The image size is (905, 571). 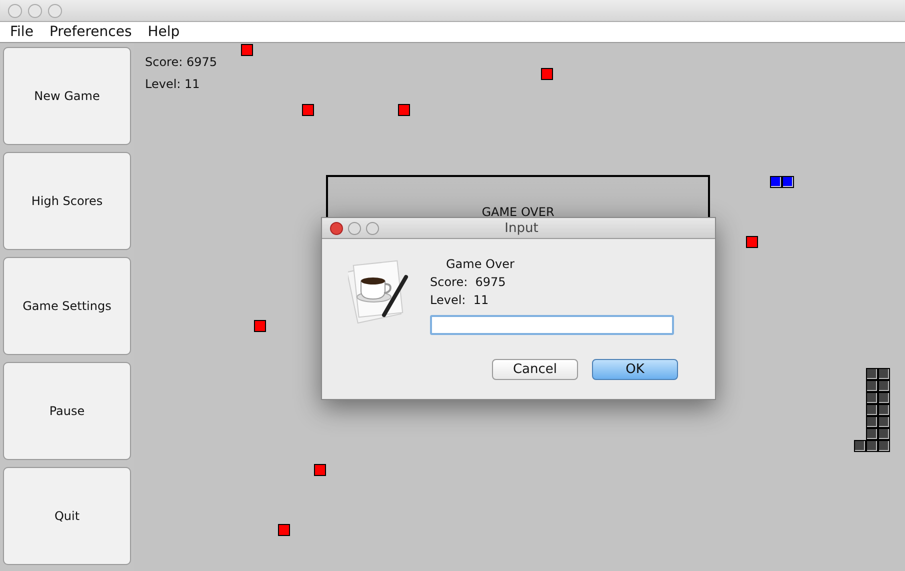 What do you see at coordinates (336, 228) in the screenshot?
I see `dialog-close-button` at bounding box center [336, 228].